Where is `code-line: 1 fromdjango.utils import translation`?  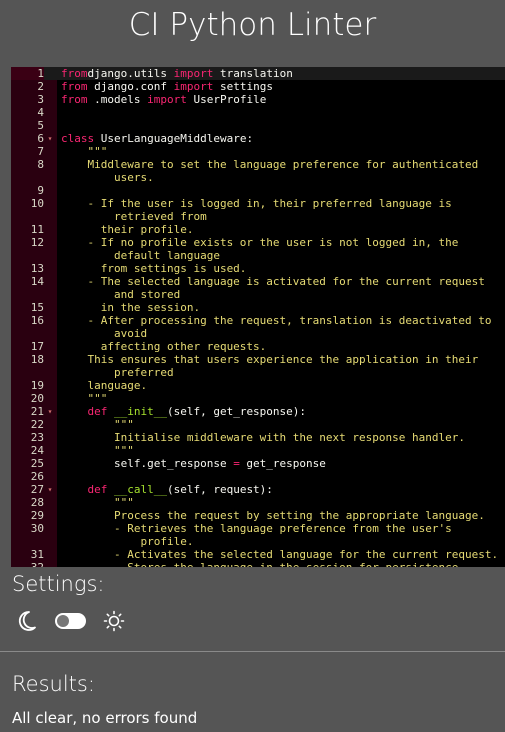 code-line: 1 fromdjango.utils import translation is located at coordinates (258, 73).